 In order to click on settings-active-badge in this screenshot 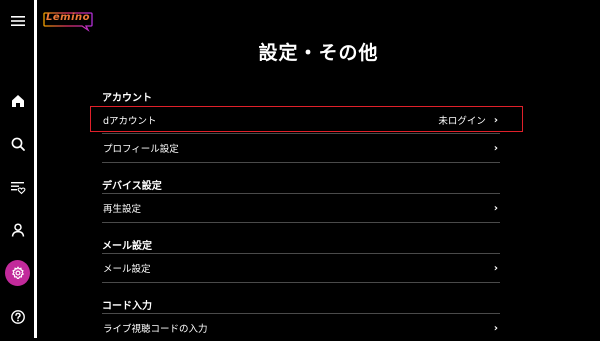, I will do `click(17, 272)`.